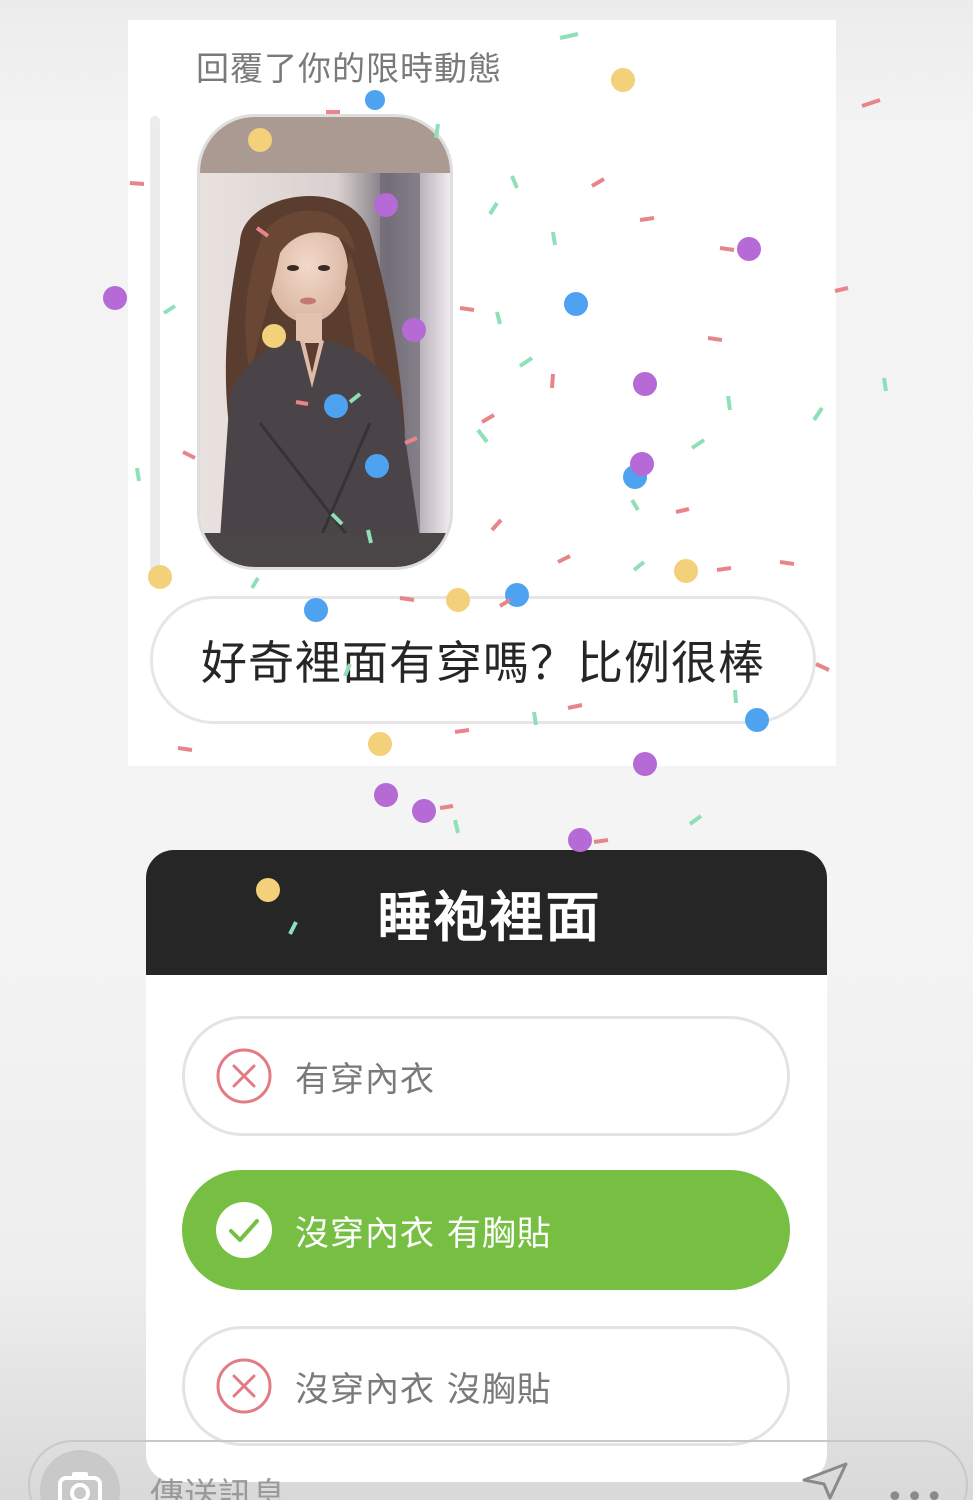  Describe the element at coordinates (244, 1230) in the screenshot. I see `check-icon` at that location.